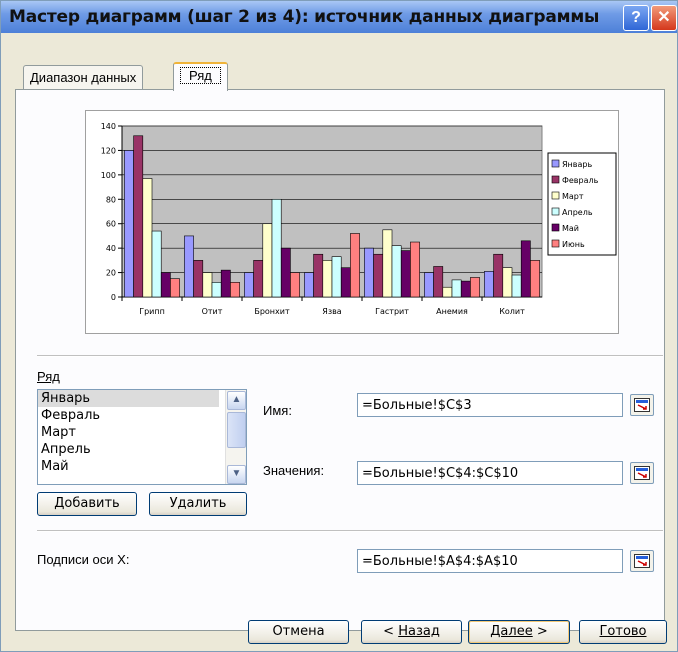 The height and width of the screenshot is (652, 678). Describe the element at coordinates (128, 449) in the screenshot. I see `series-list-item: Апрель` at that location.